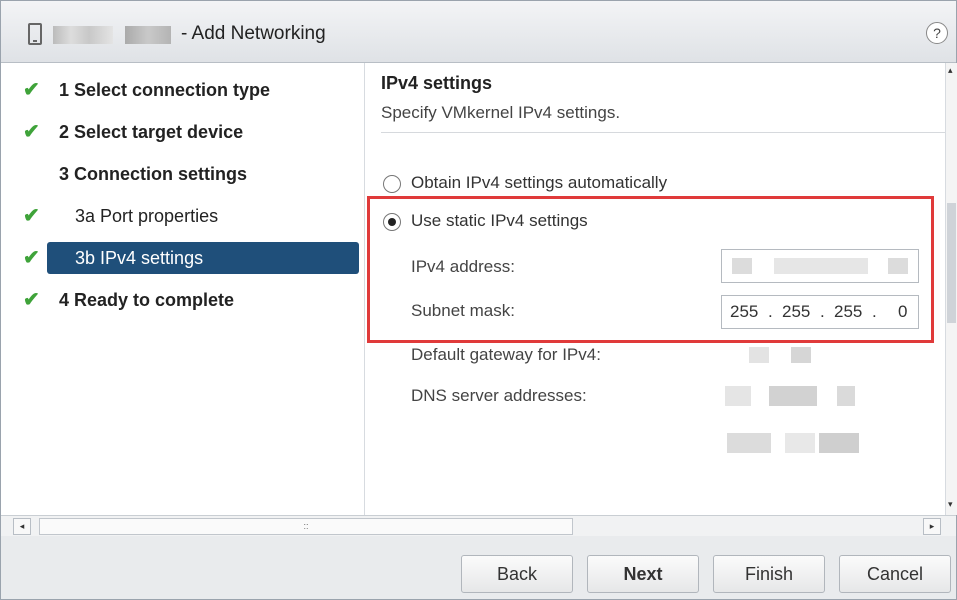 Image resolution: width=957 pixels, height=600 pixels. What do you see at coordinates (769, 574) in the screenshot?
I see `finish-button: Finish` at bounding box center [769, 574].